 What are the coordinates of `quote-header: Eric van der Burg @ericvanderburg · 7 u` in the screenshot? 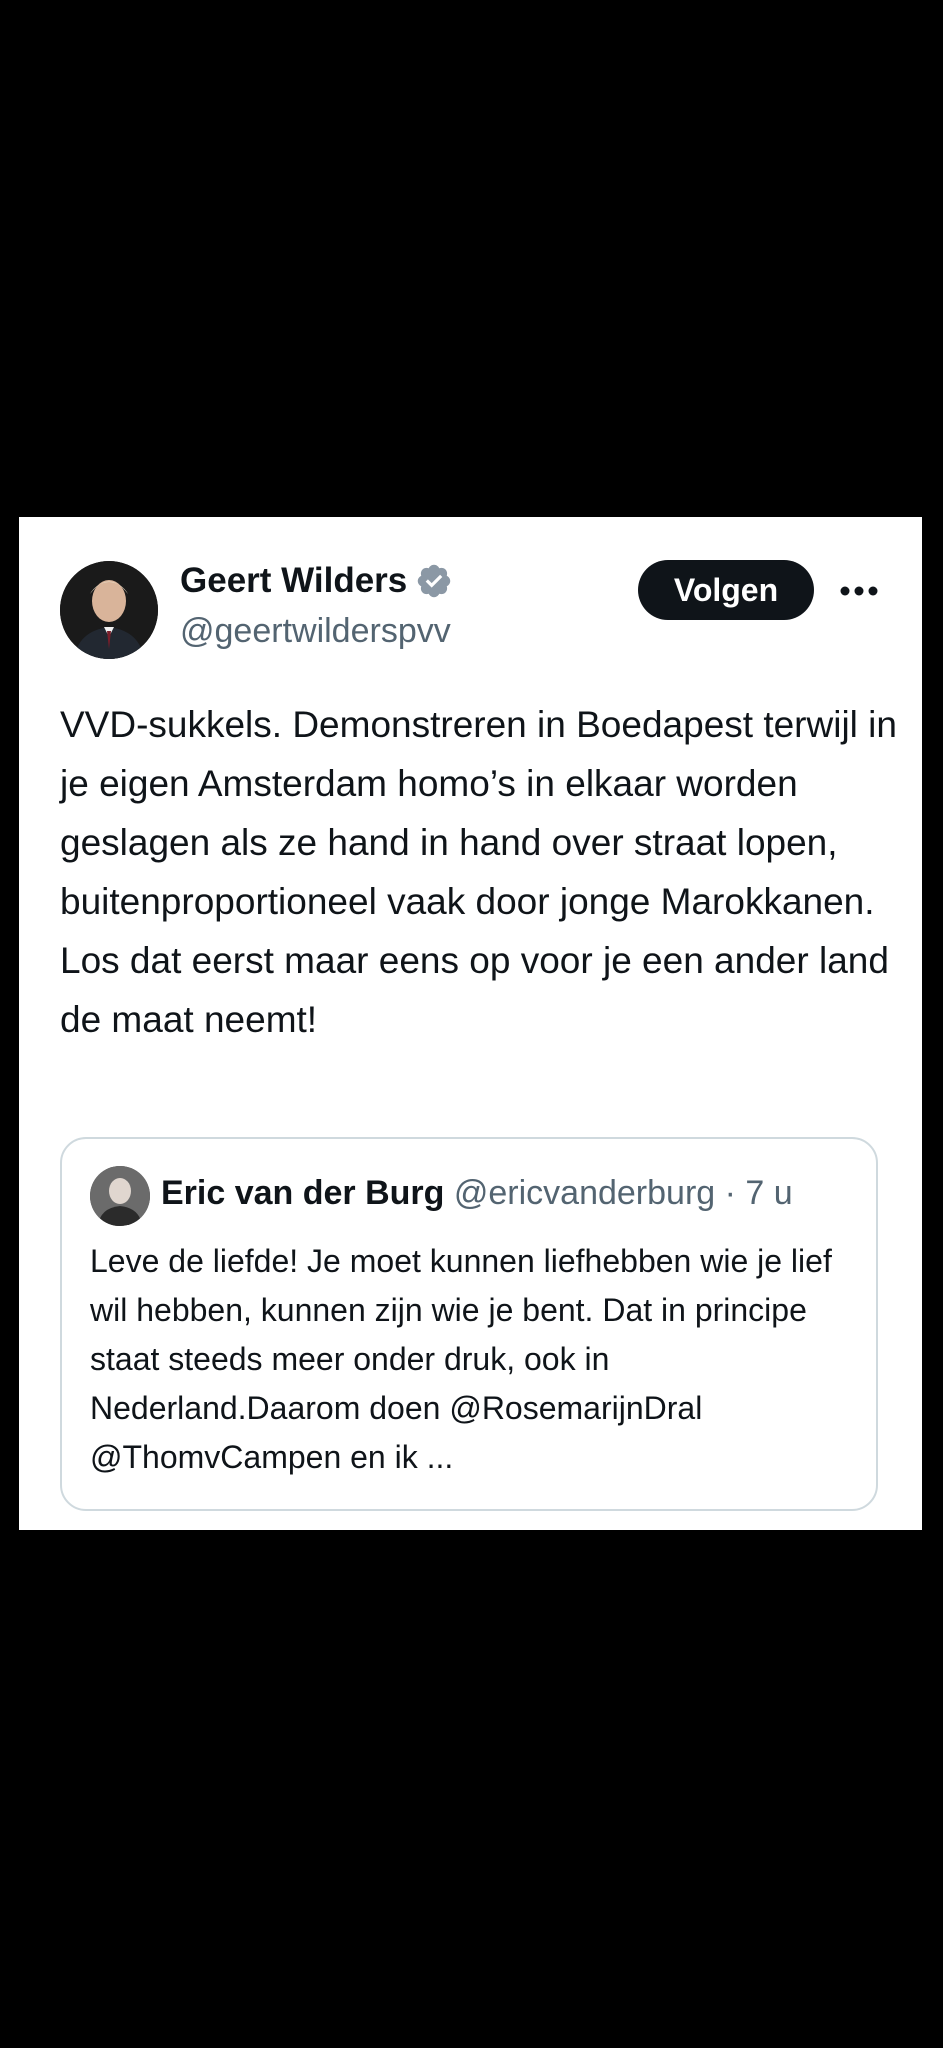 It's located at (477, 1193).